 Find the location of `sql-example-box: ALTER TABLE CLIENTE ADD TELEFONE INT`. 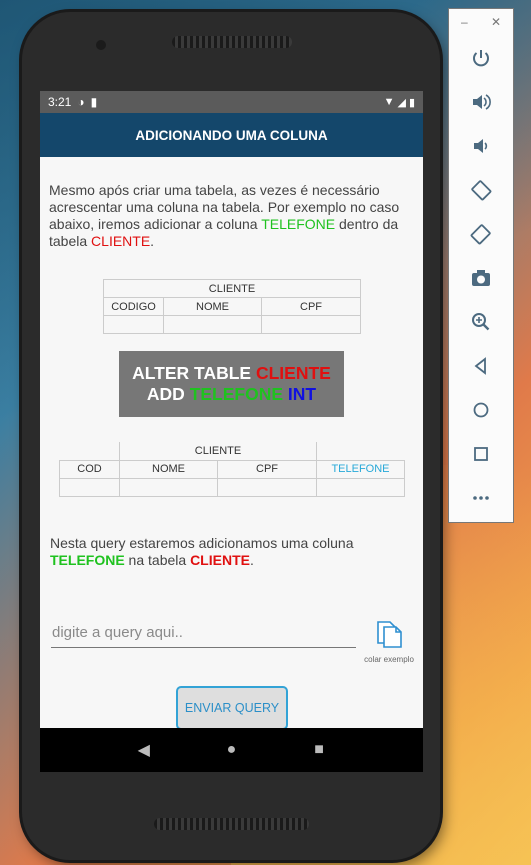

sql-example-box: ALTER TABLE CLIENTE ADD TELEFONE INT is located at coordinates (231, 384).